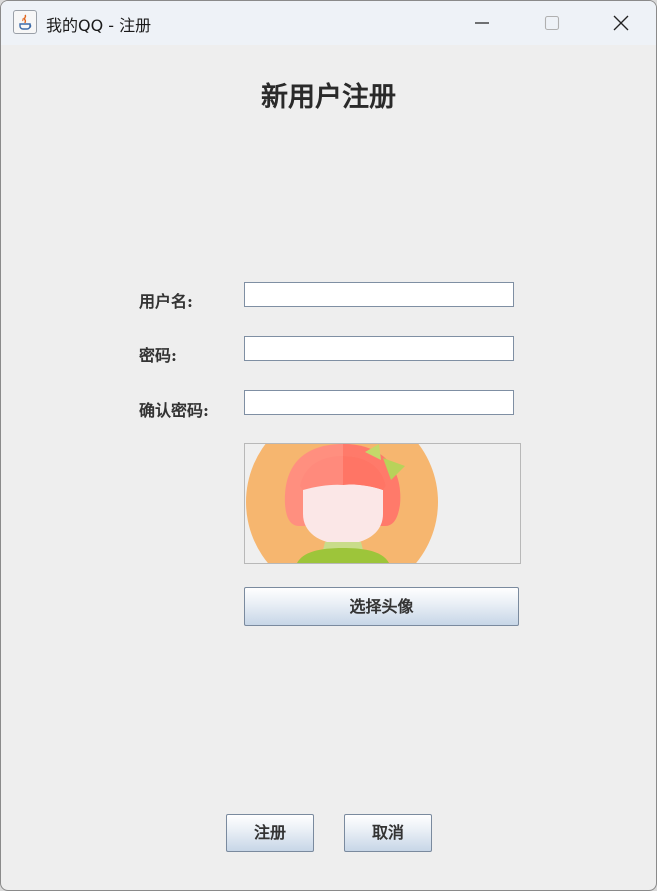 The width and height of the screenshot is (657, 891). I want to click on window-title: 我的QQ - 注册, so click(99, 25).